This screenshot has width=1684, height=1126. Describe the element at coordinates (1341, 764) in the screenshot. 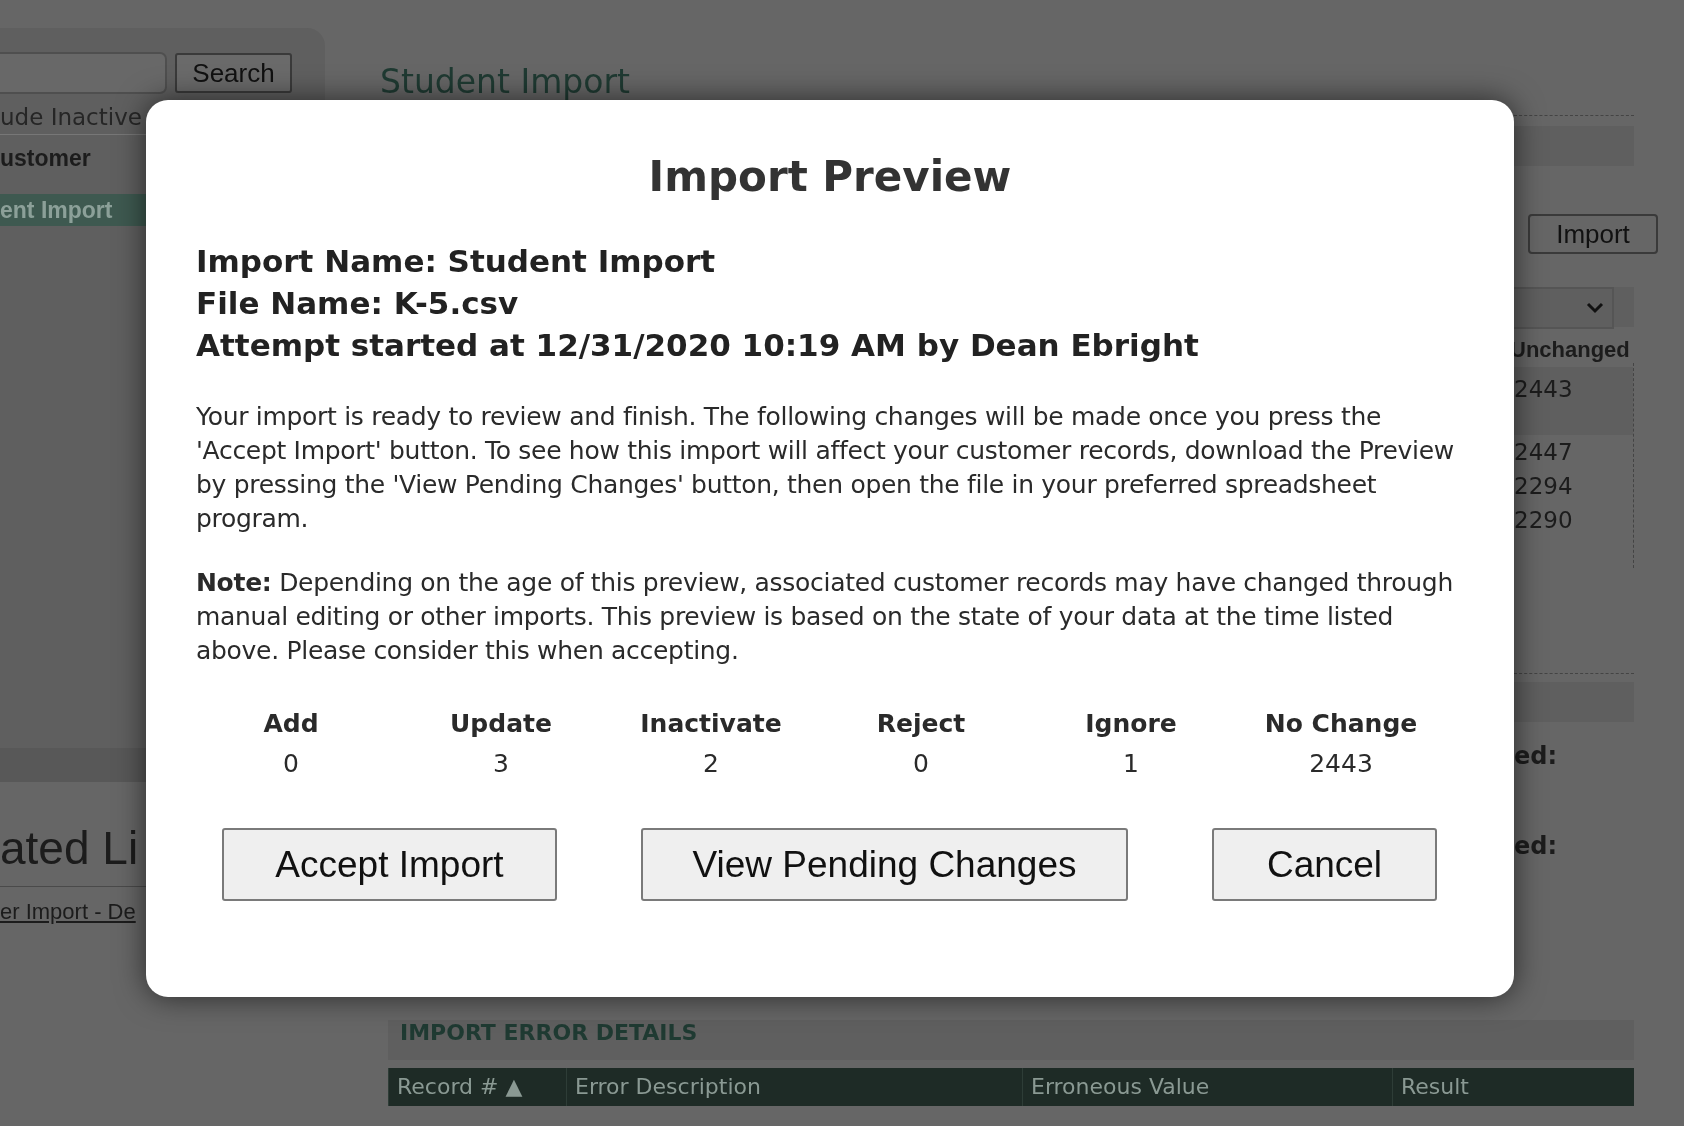

I see `stat-value: 2443` at that location.